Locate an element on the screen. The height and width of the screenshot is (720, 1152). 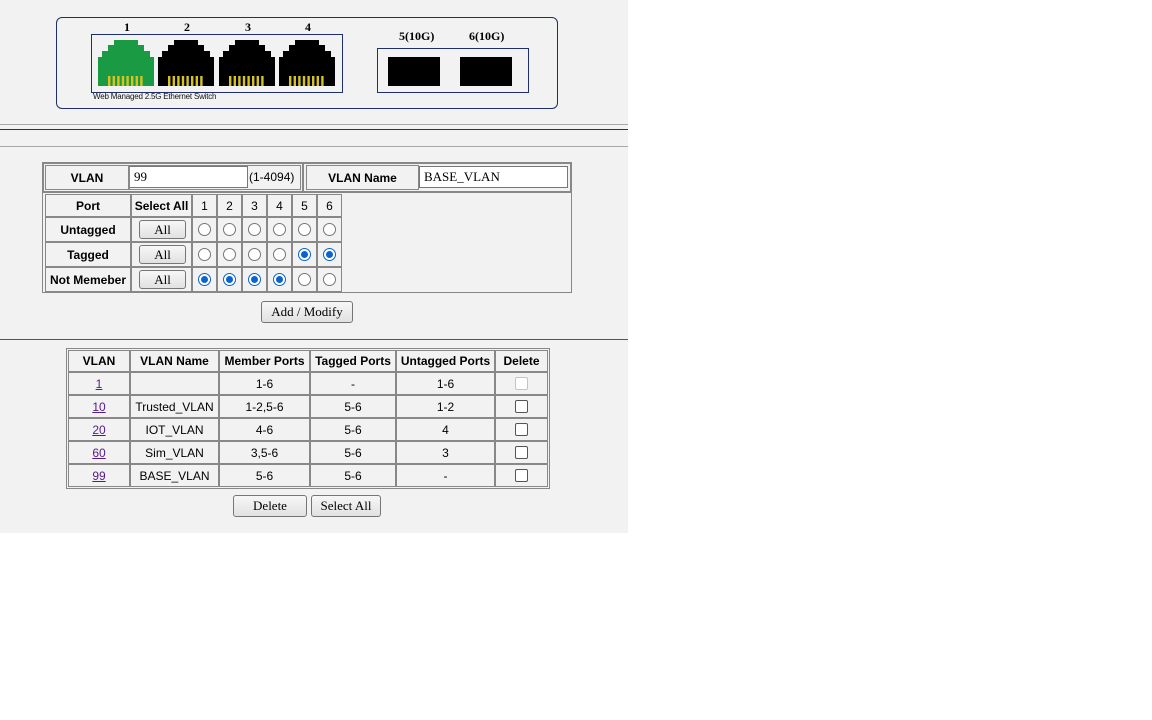
vlan-id-link: 99 is located at coordinates (98, 476).